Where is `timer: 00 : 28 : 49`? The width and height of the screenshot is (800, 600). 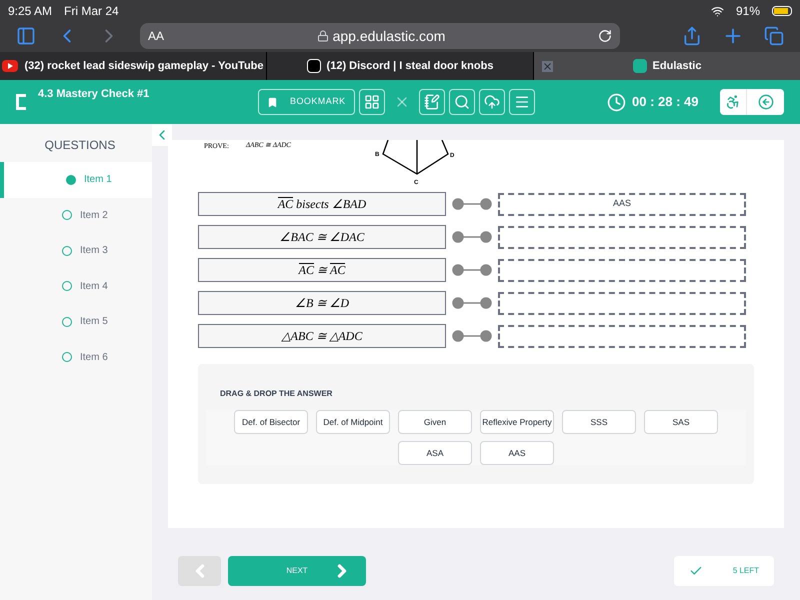
timer: 00 : 28 : 49 is located at coordinates (666, 102).